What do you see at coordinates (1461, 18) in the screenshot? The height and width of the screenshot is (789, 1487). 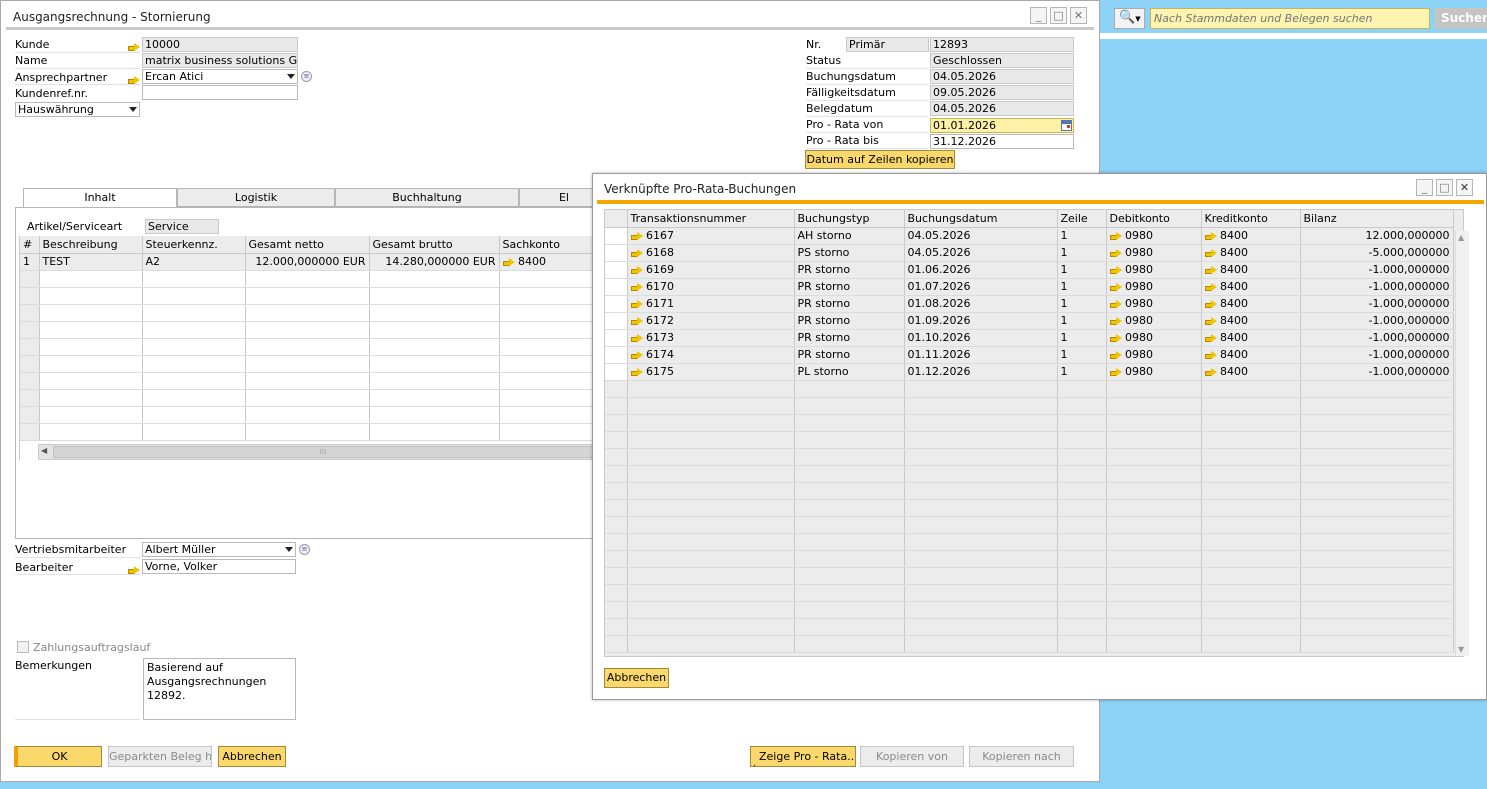 I see `search-button: Suchen` at bounding box center [1461, 18].